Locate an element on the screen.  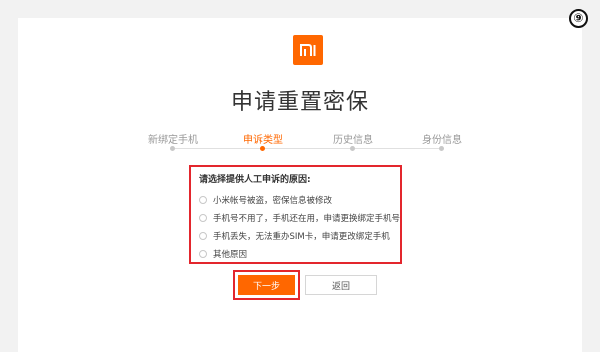
option-label: 其他原因 is located at coordinates (230, 255).